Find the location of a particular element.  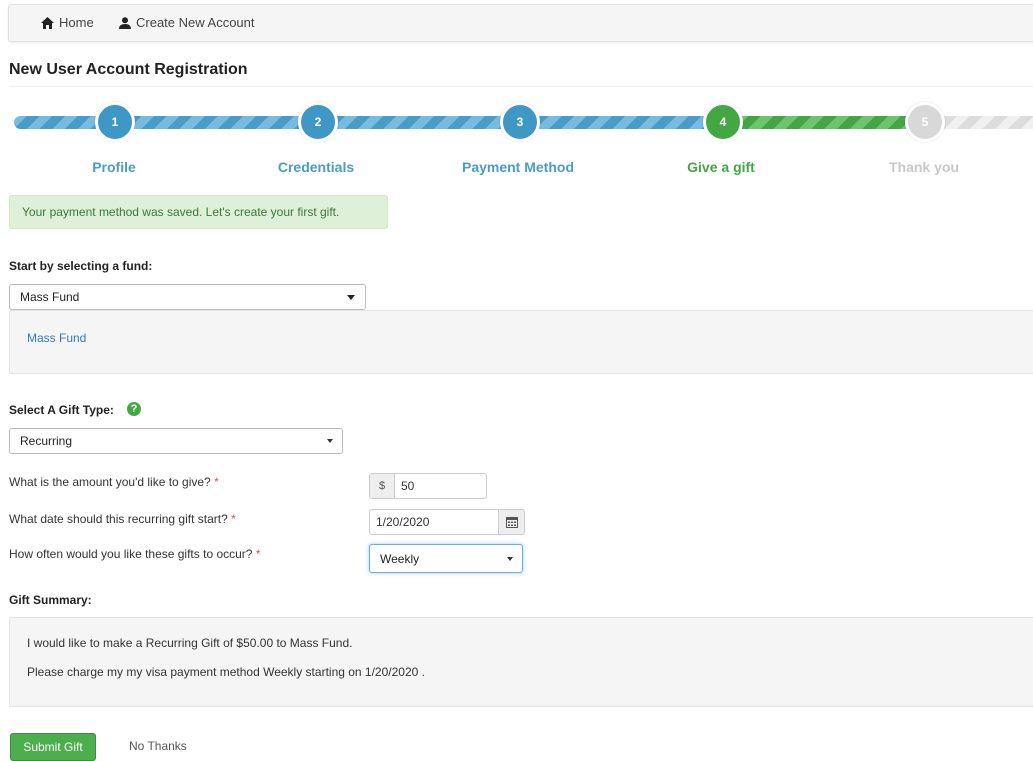

frequency-select: Weekly is located at coordinates (446, 558).